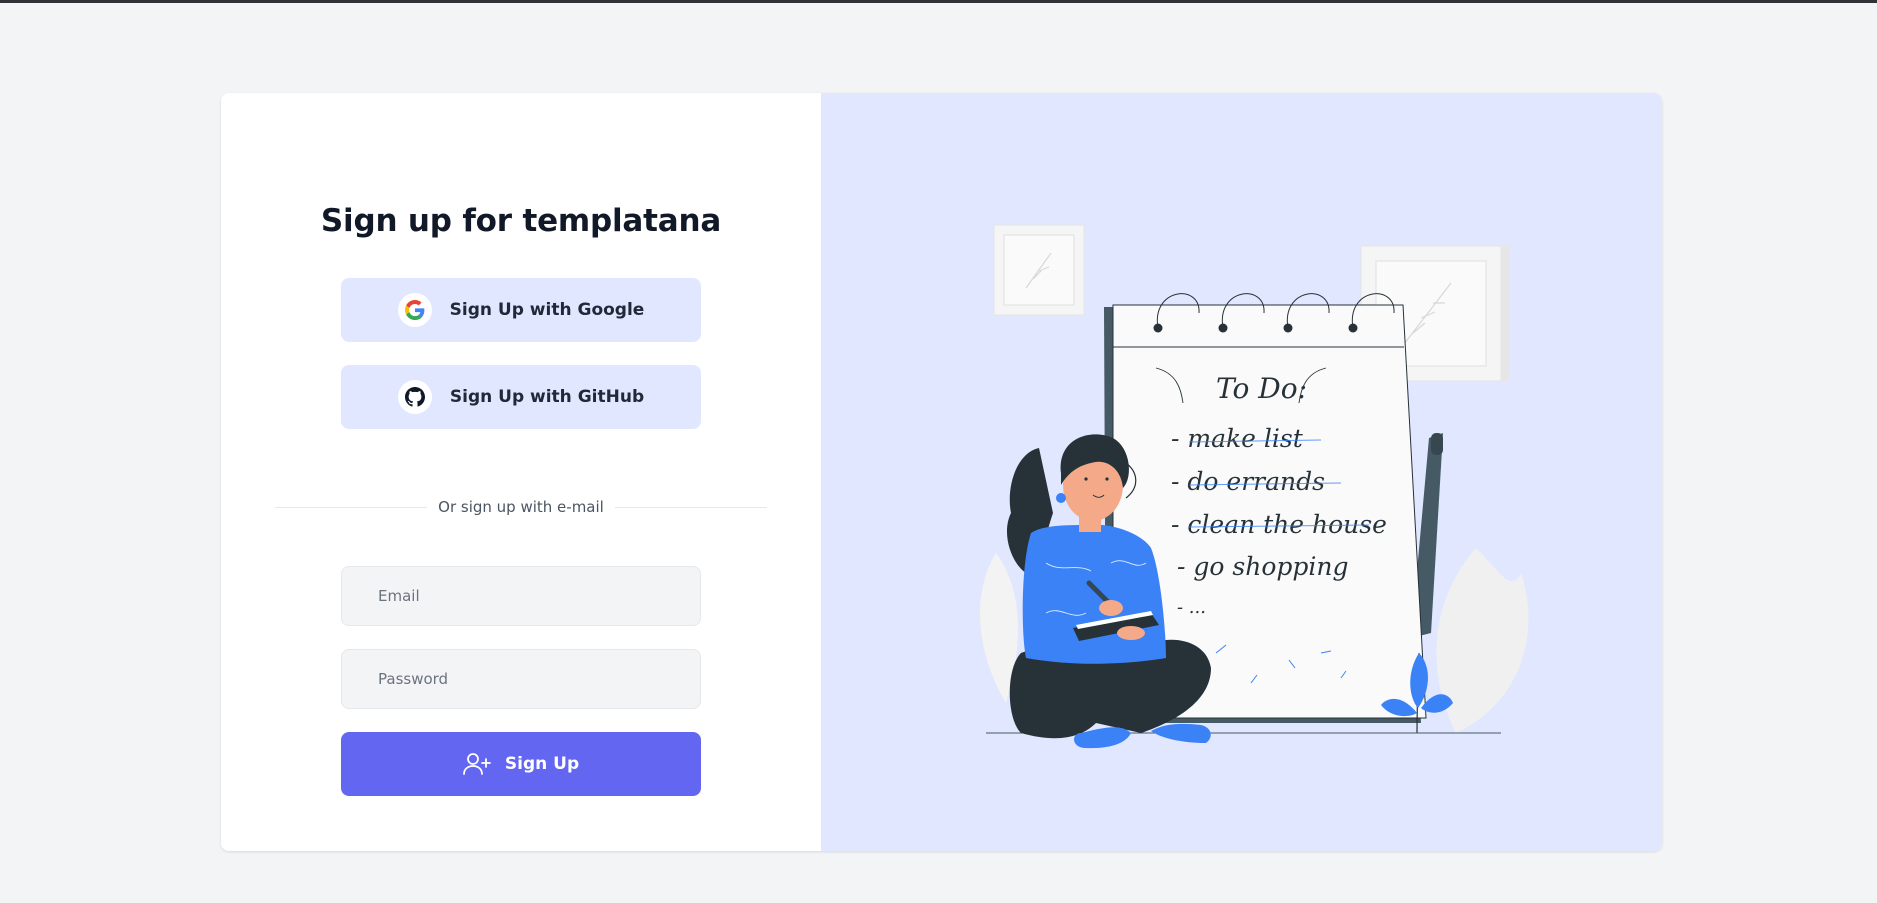  Describe the element at coordinates (521, 221) in the screenshot. I see `page-title: Sign up for templatana` at that location.